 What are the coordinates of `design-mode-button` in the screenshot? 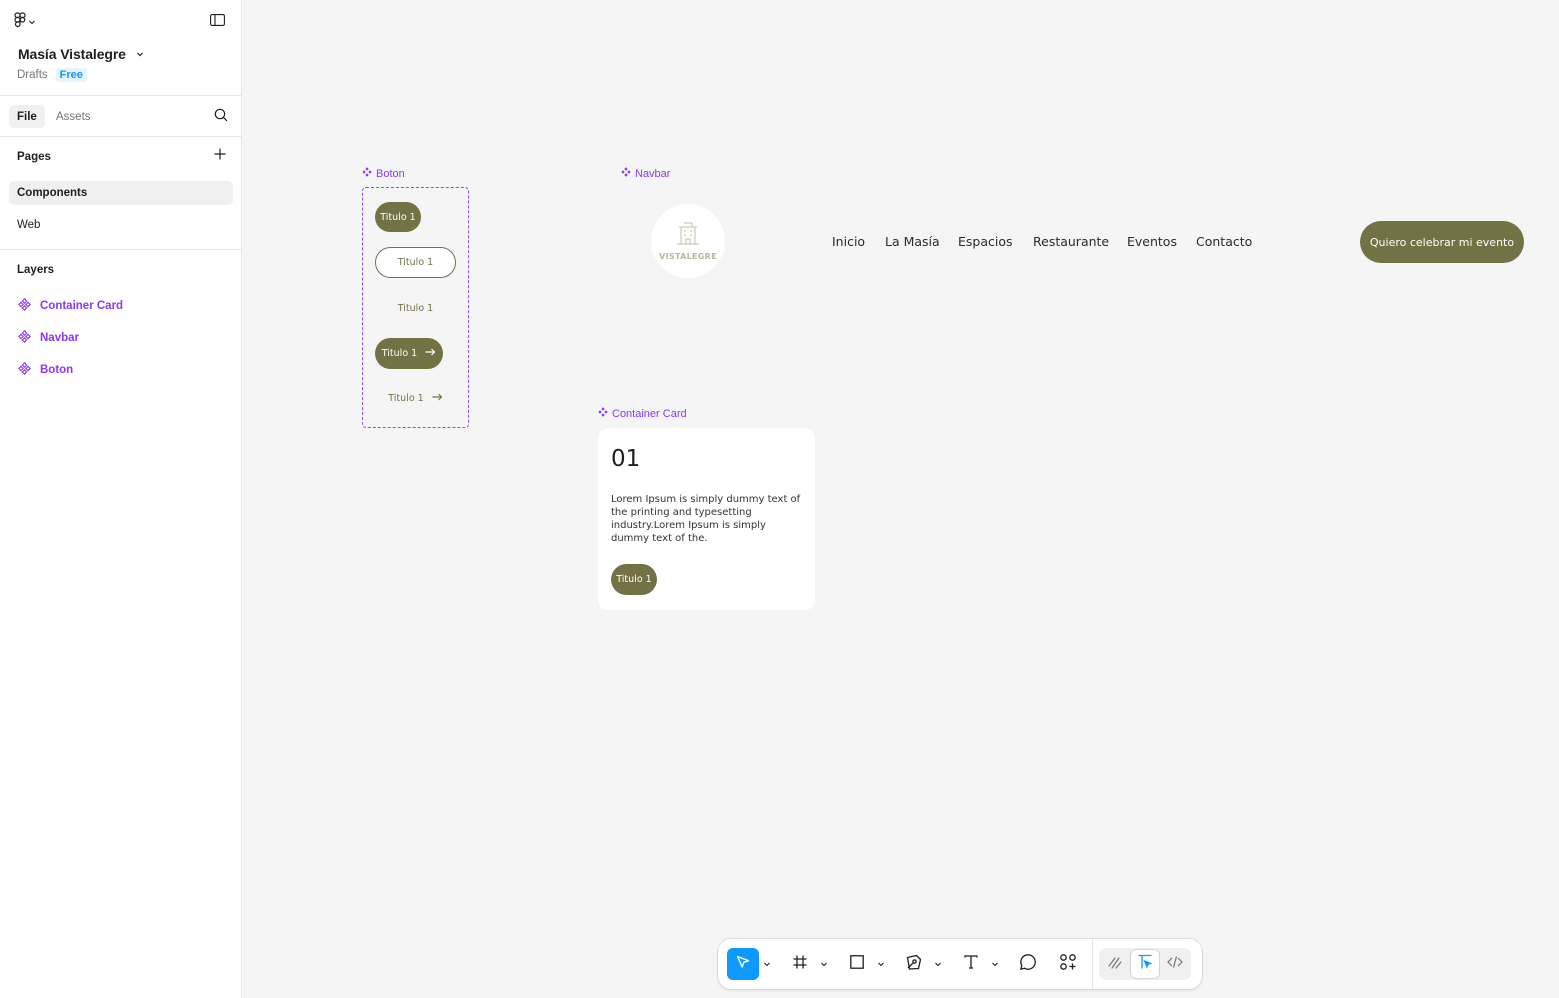 It's located at (1145, 964).